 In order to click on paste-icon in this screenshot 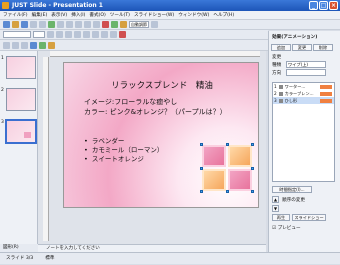, I will do `click(78, 24)`.